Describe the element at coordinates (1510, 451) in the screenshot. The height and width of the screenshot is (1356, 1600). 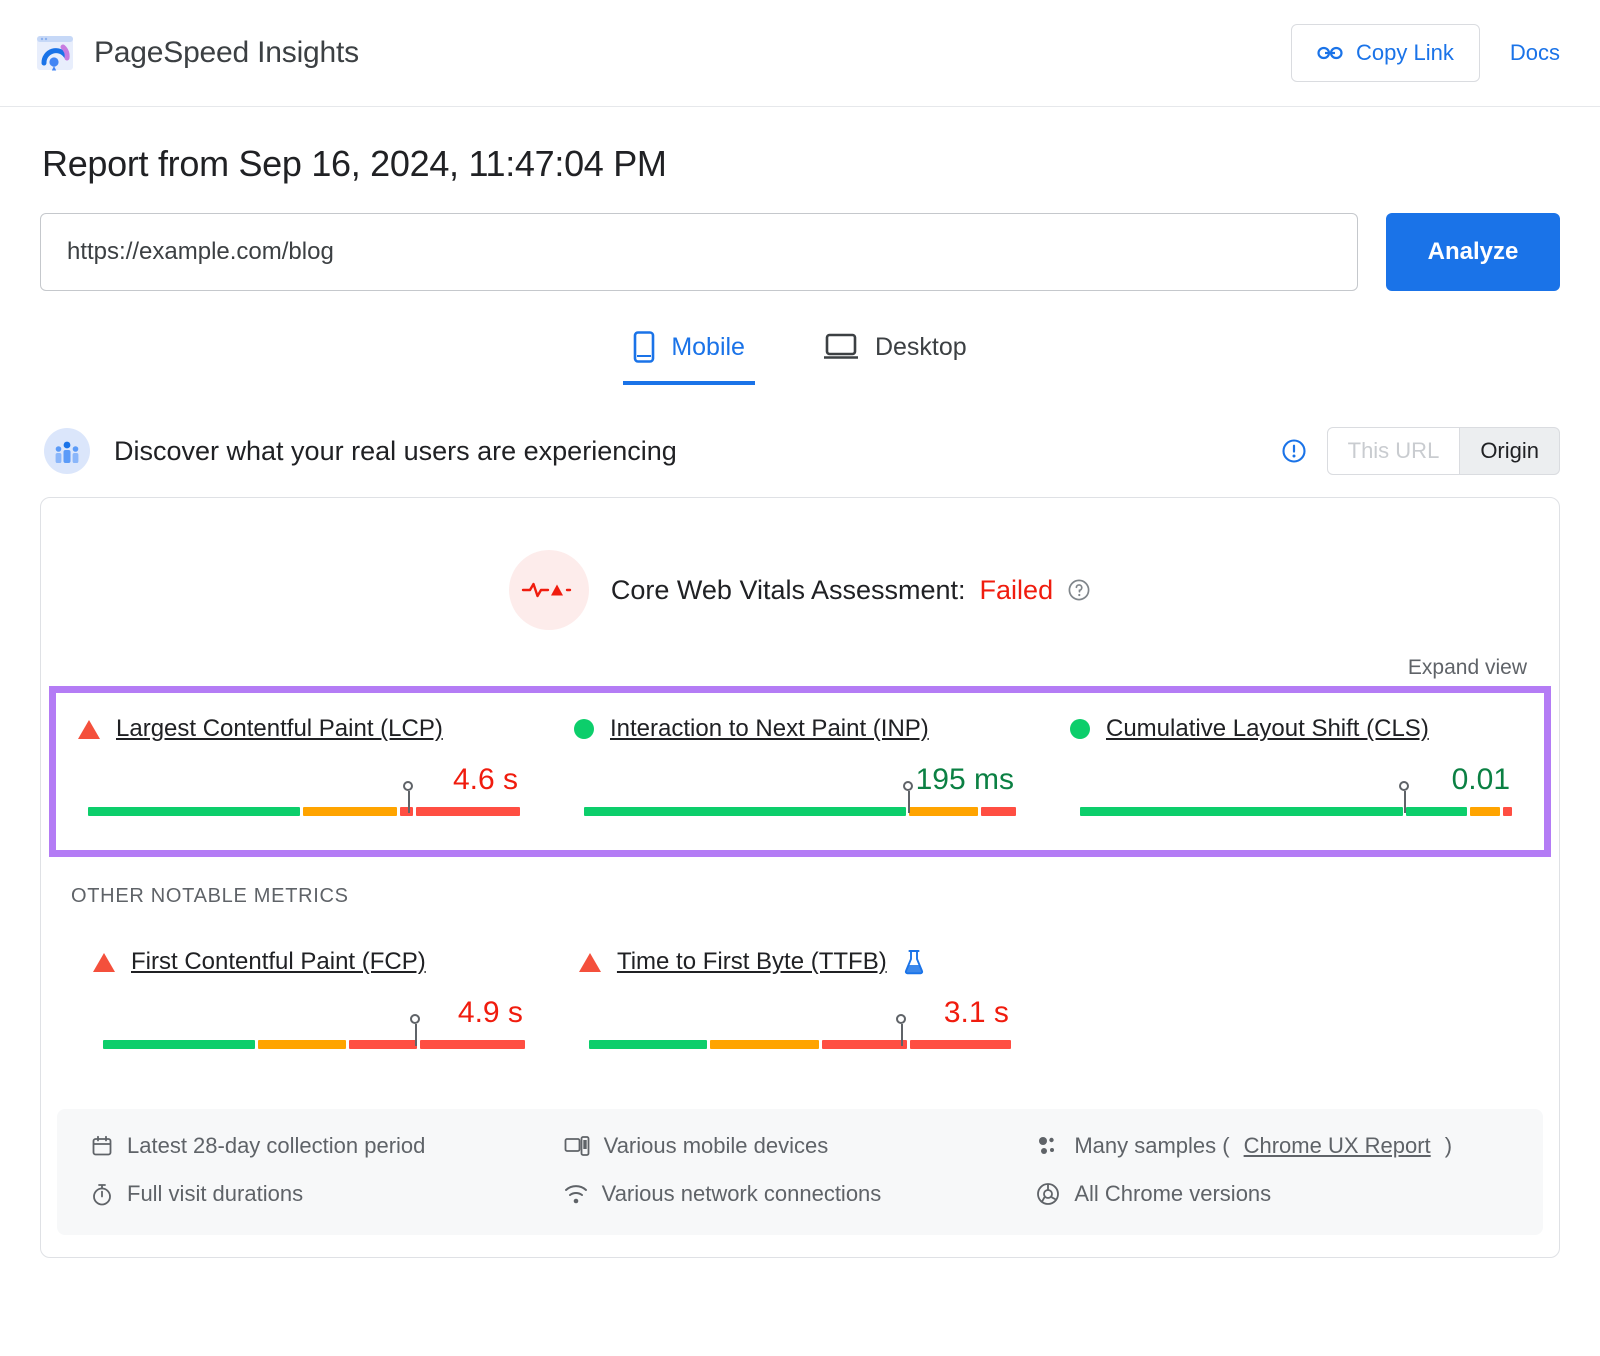
I see `scope-origin-button: Origin` at that location.